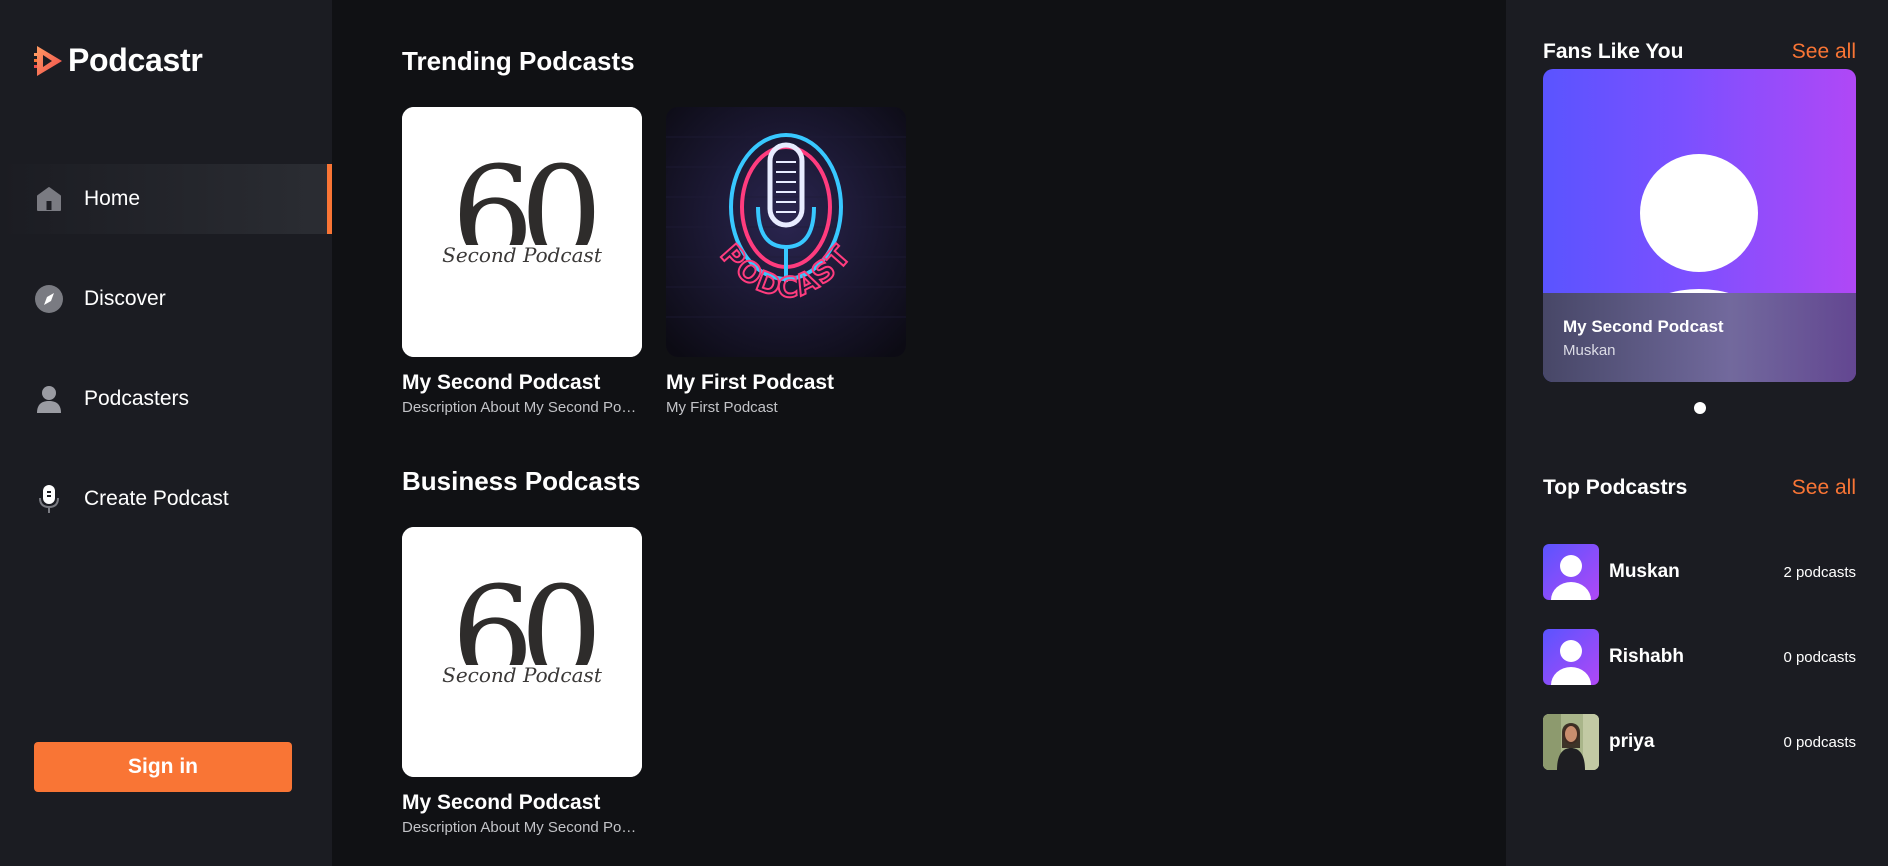 This screenshot has width=1888, height=866. What do you see at coordinates (49, 199) in the screenshot?
I see `home-icon` at bounding box center [49, 199].